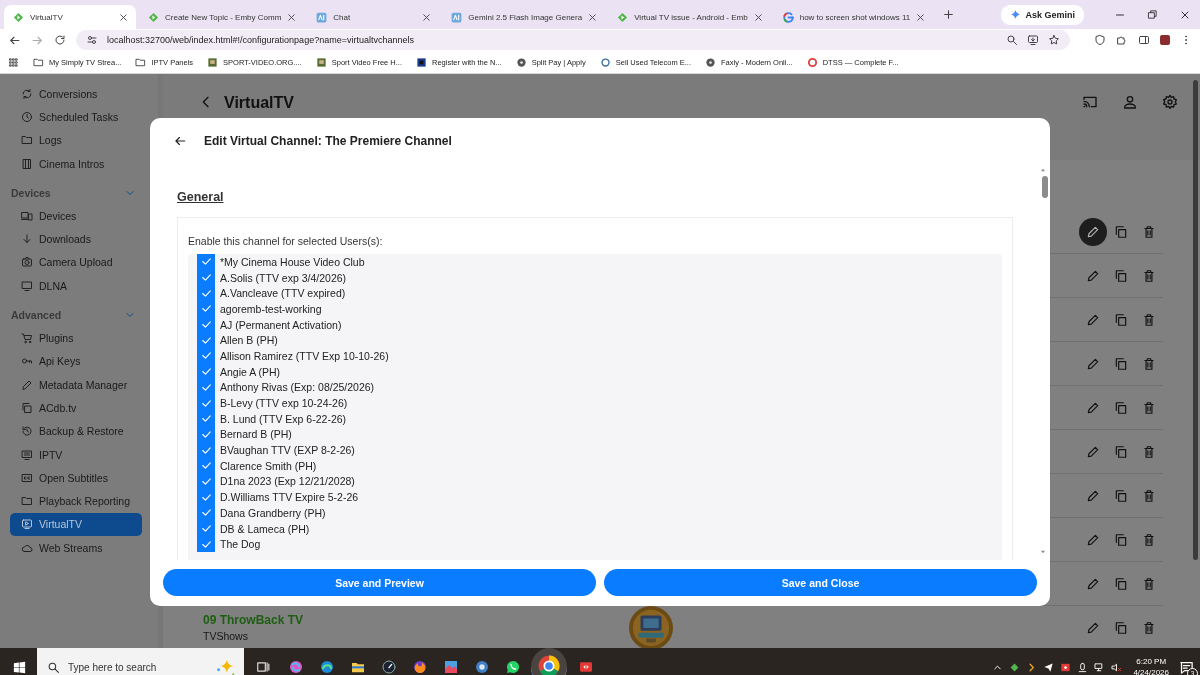  What do you see at coordinates (76, 478) in the screenshot?
I see `sidebar-item: Open Subtitles` at bounding box center [76, 478].